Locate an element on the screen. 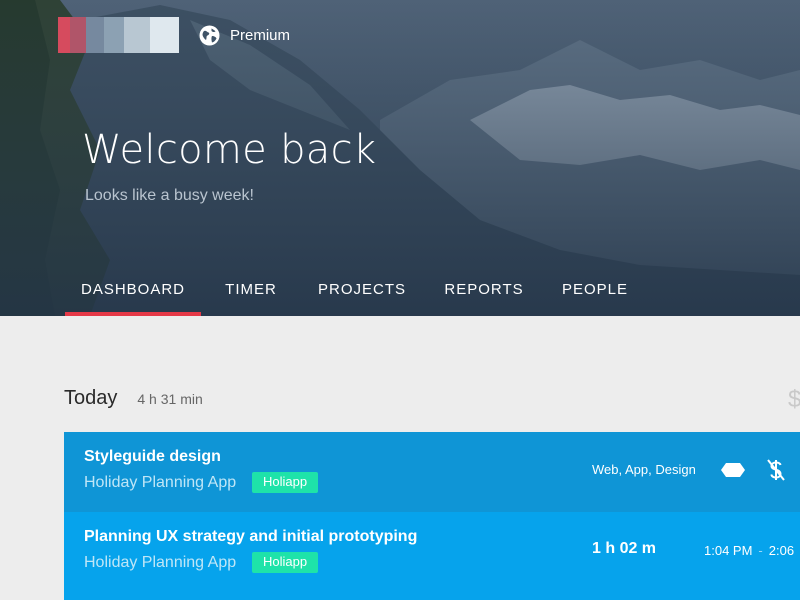 Image resolution: width=800 pixels, height=600 pixels. main-tabs: DASHBOARD TIMER PROJECTS REPORTS PEOPLE is located at coordinates (355, 293).